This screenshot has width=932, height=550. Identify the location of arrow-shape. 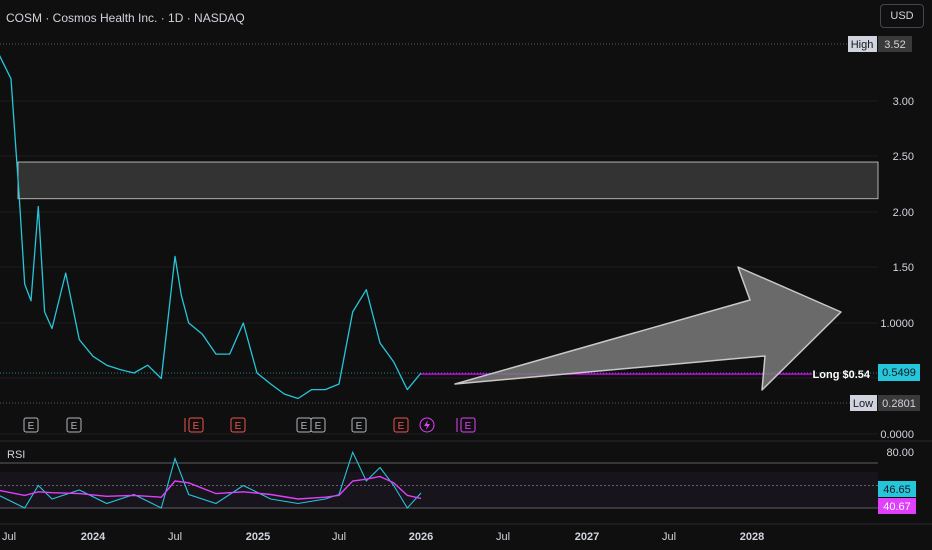
(648, 328).